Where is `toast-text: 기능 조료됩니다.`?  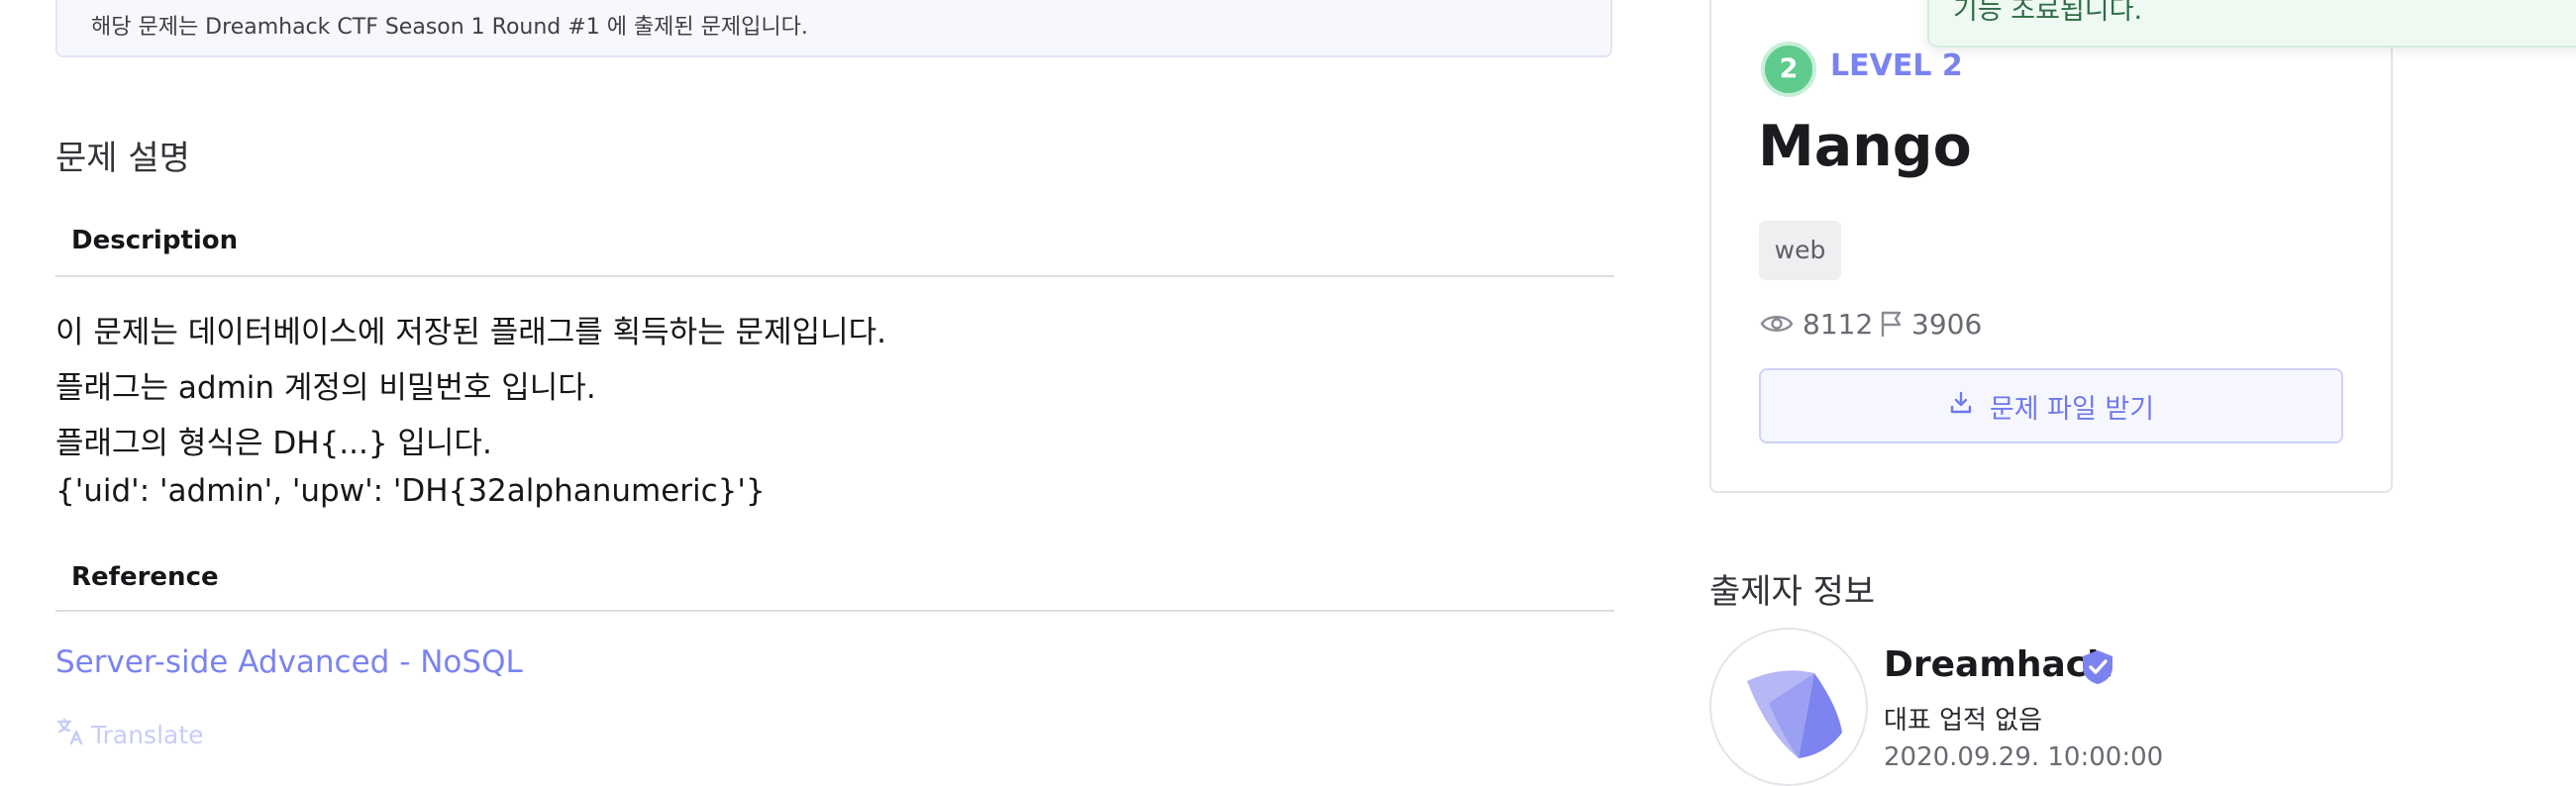
toast-text: 기능 조료됩니다. is located at coordinates (2048, 13).